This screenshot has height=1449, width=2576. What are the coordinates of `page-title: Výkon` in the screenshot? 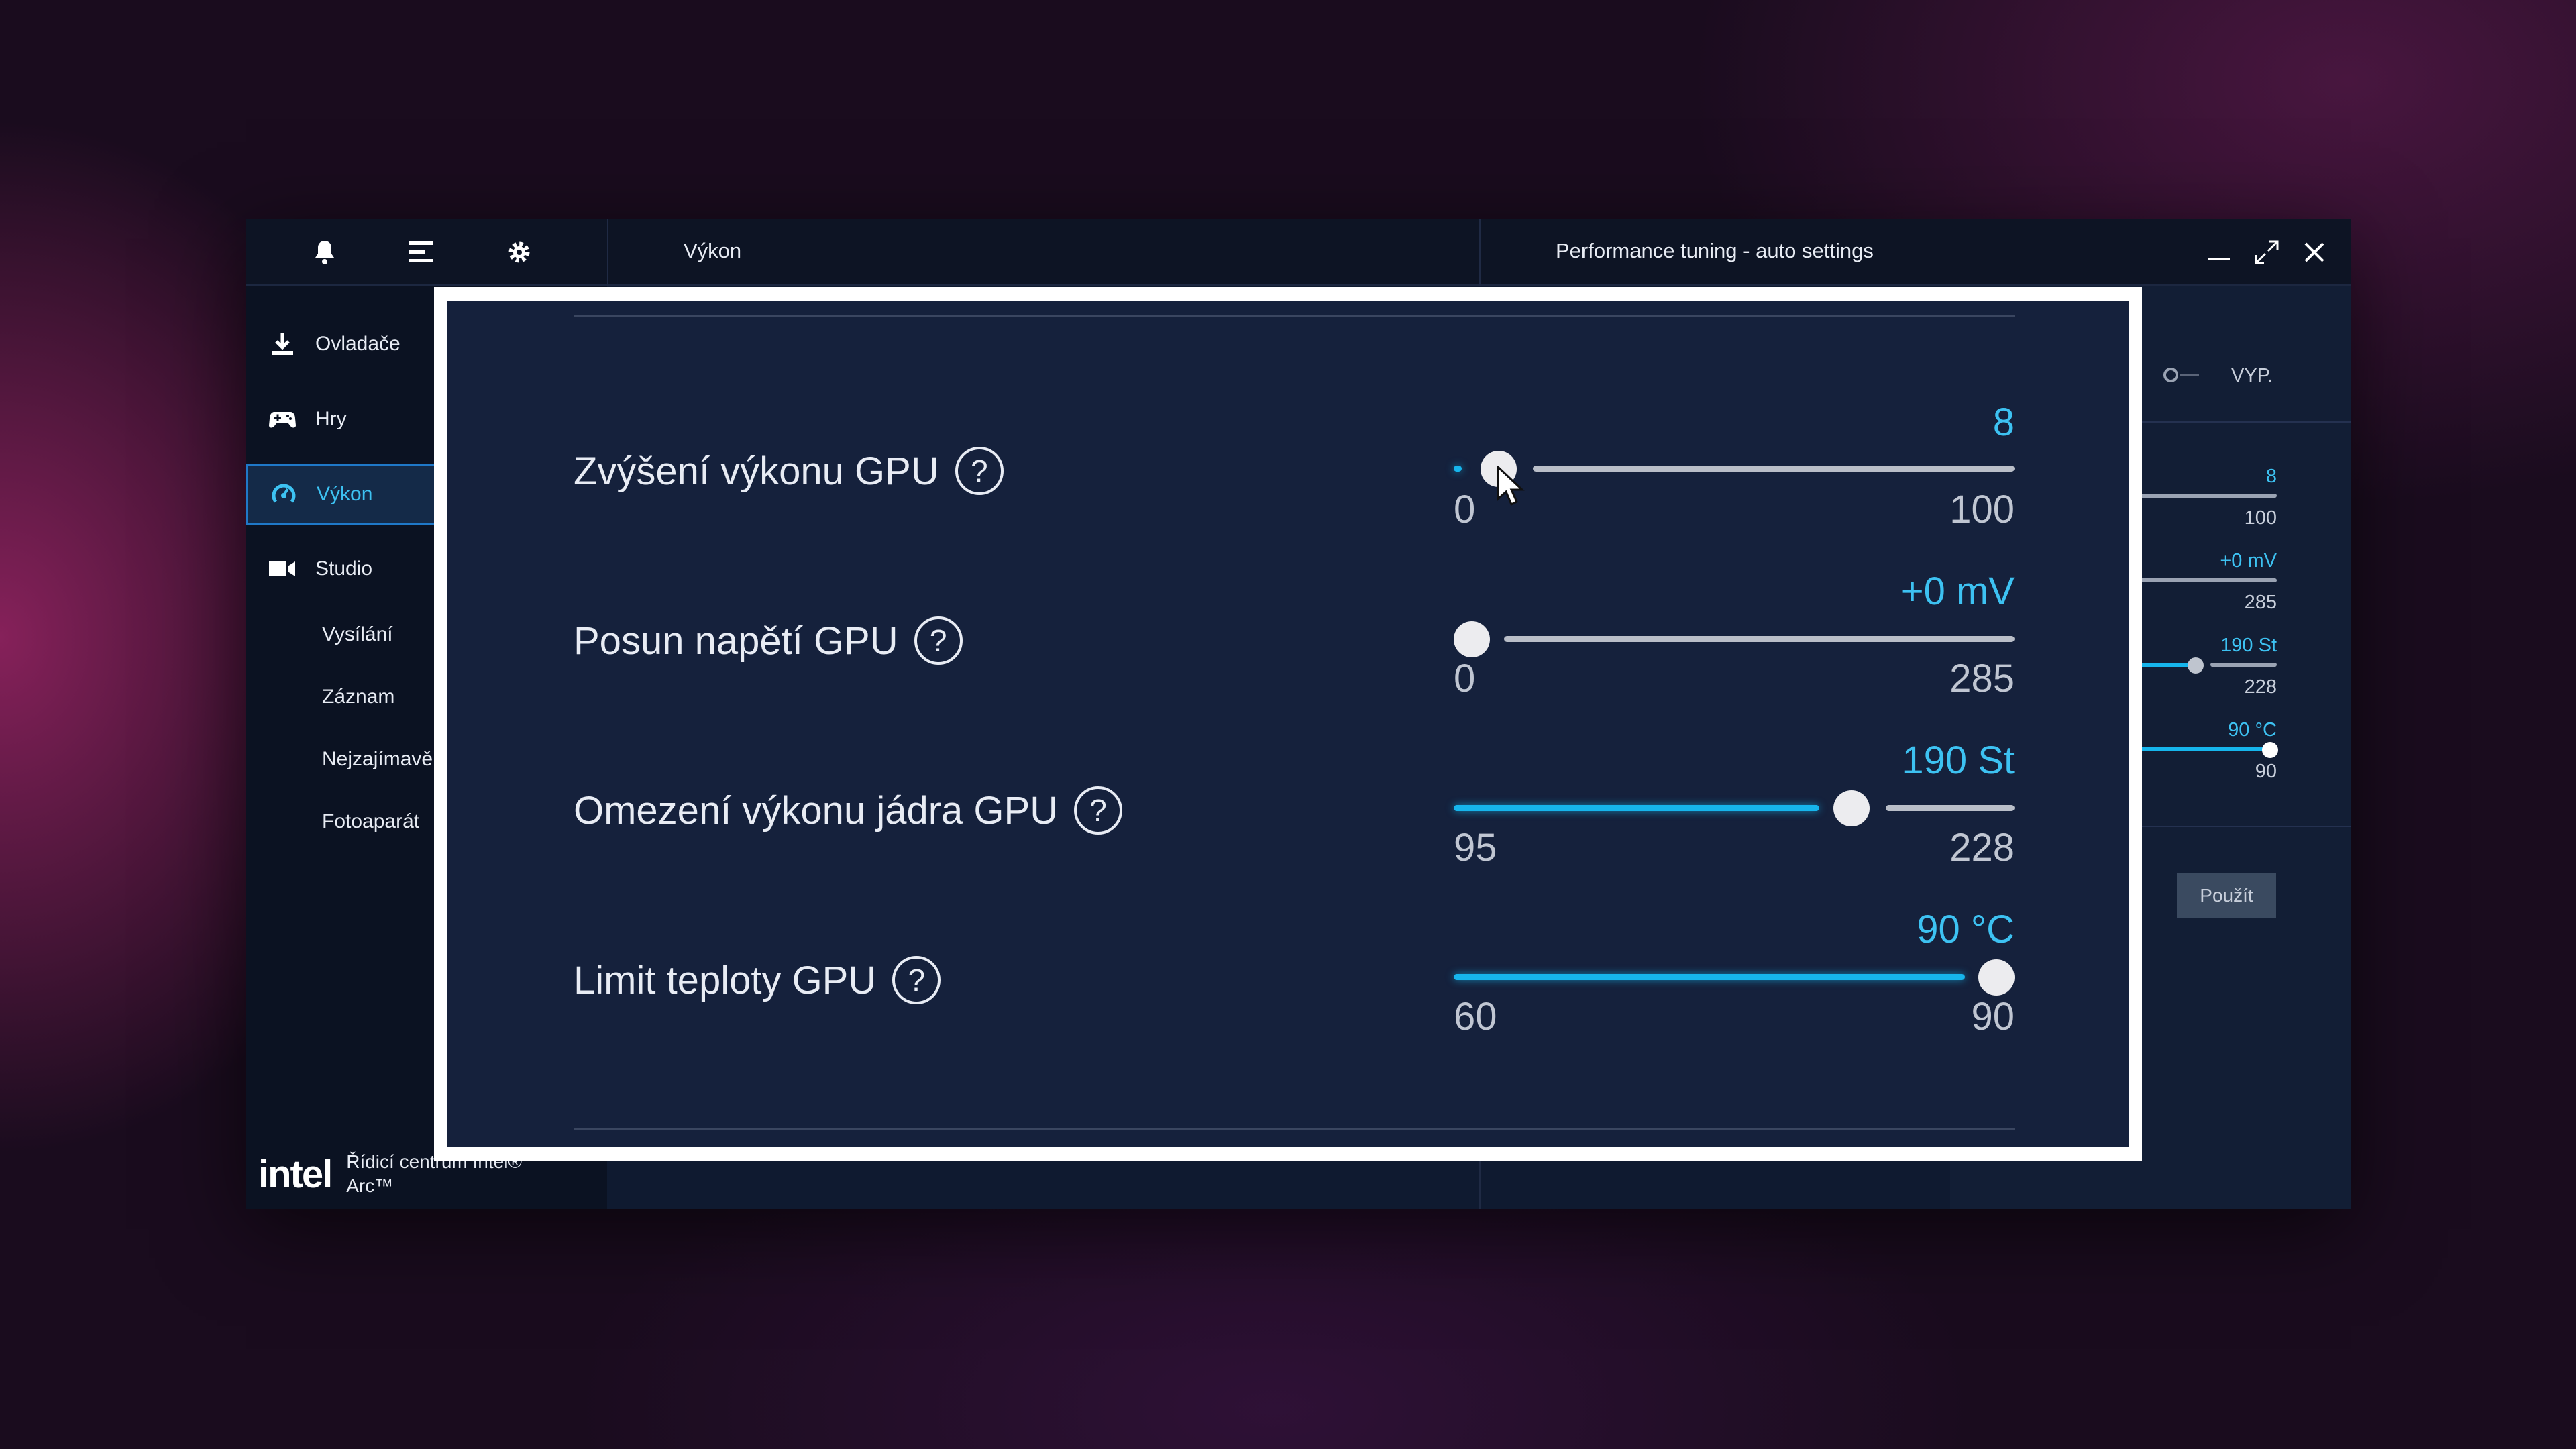 It's located at (713, 250).